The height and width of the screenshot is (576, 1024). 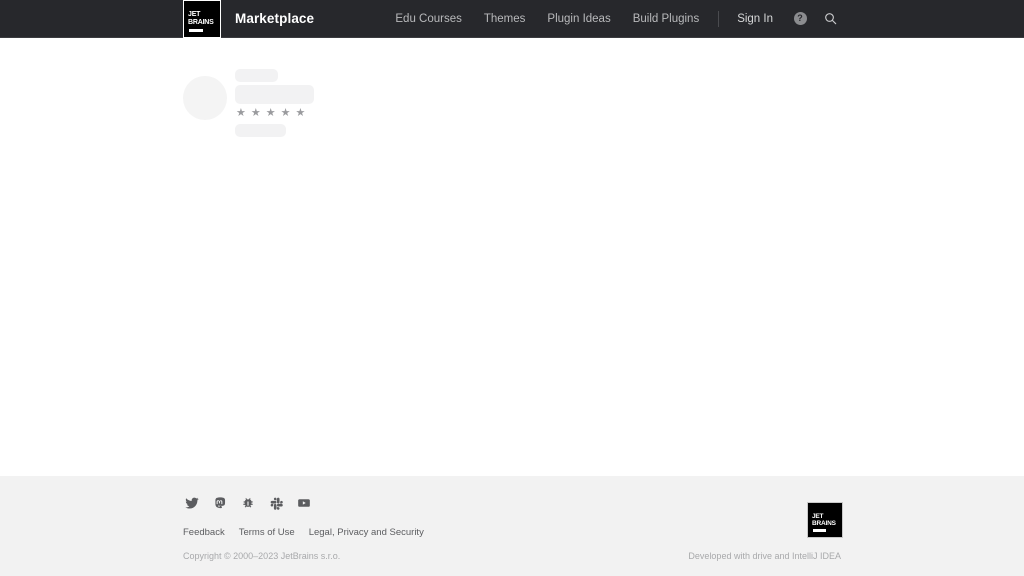 I want to click on skeleton-bar-title, so click(x=256, y=75).